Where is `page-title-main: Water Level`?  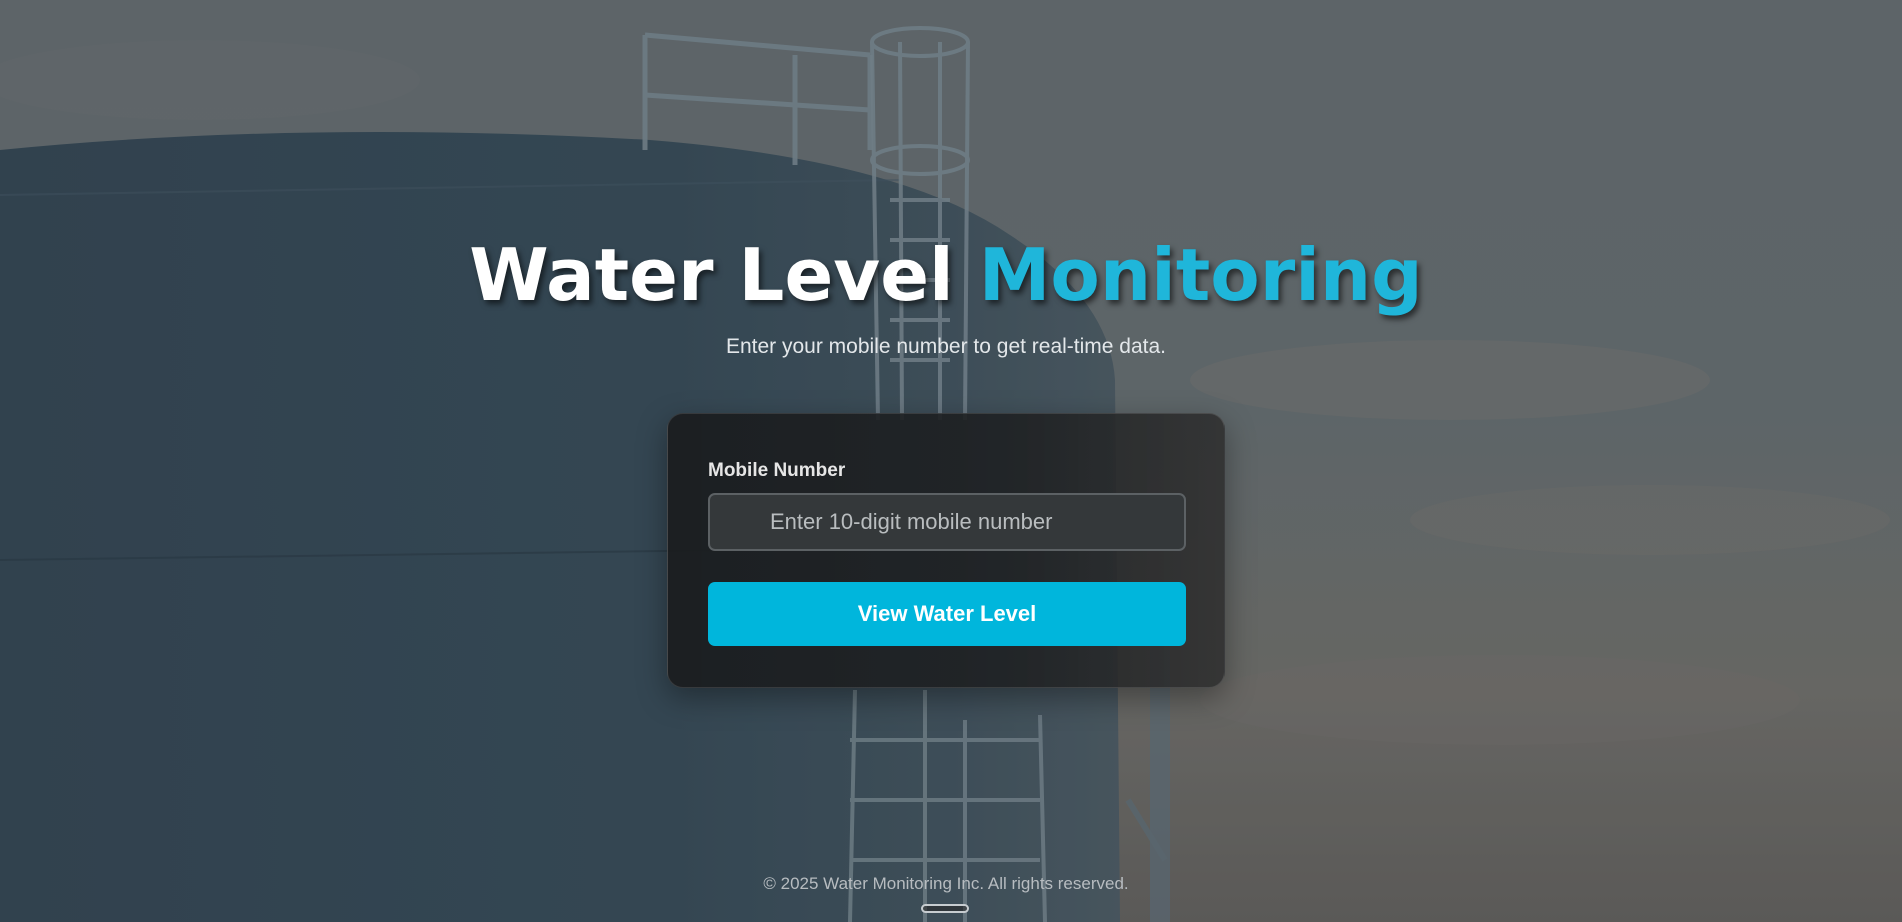
page-title-main: Water Level is located at coordinates (724, 275).